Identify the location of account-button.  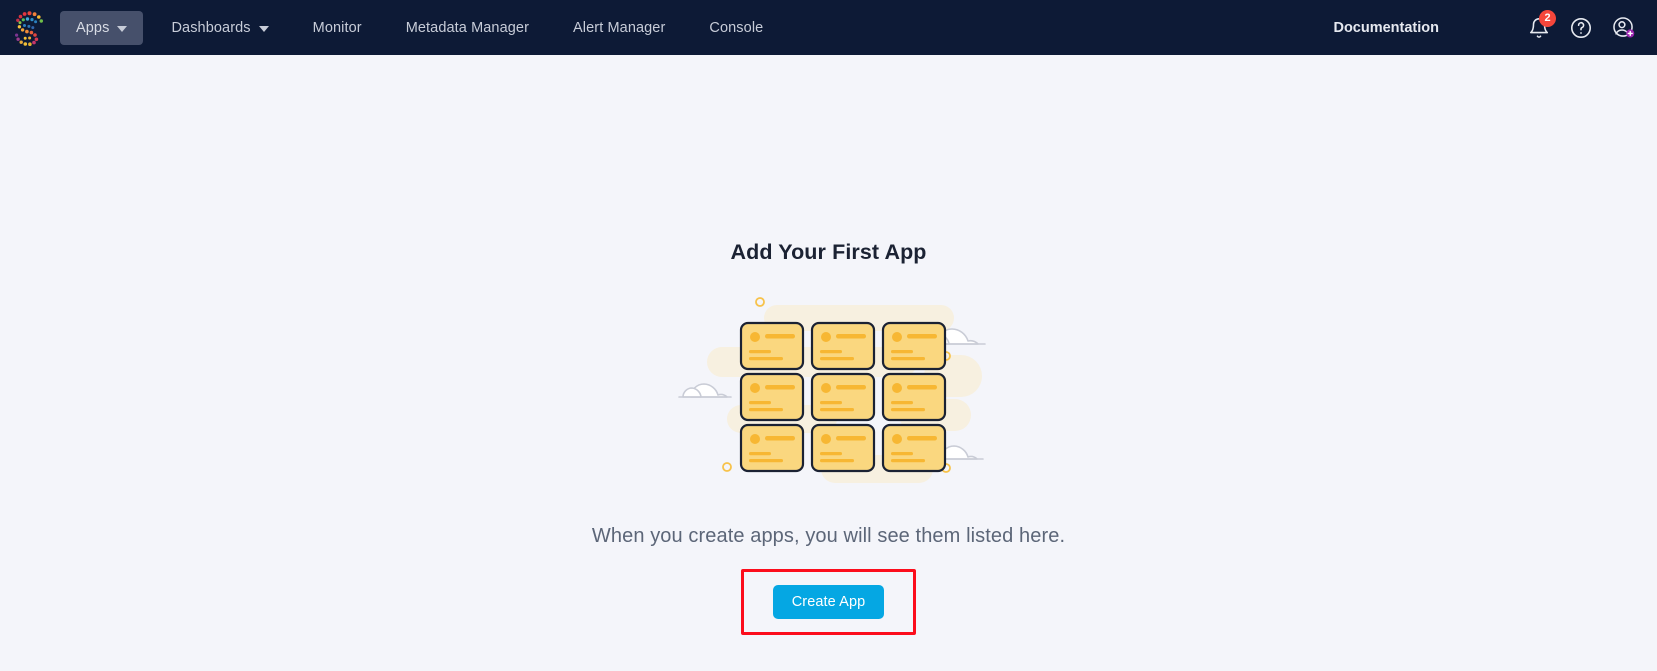
(1623, 28).